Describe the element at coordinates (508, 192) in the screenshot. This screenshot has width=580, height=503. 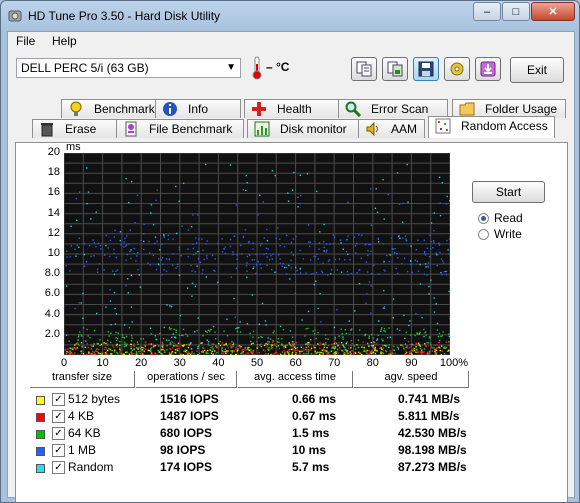
I see `start-button: Start` at that location.